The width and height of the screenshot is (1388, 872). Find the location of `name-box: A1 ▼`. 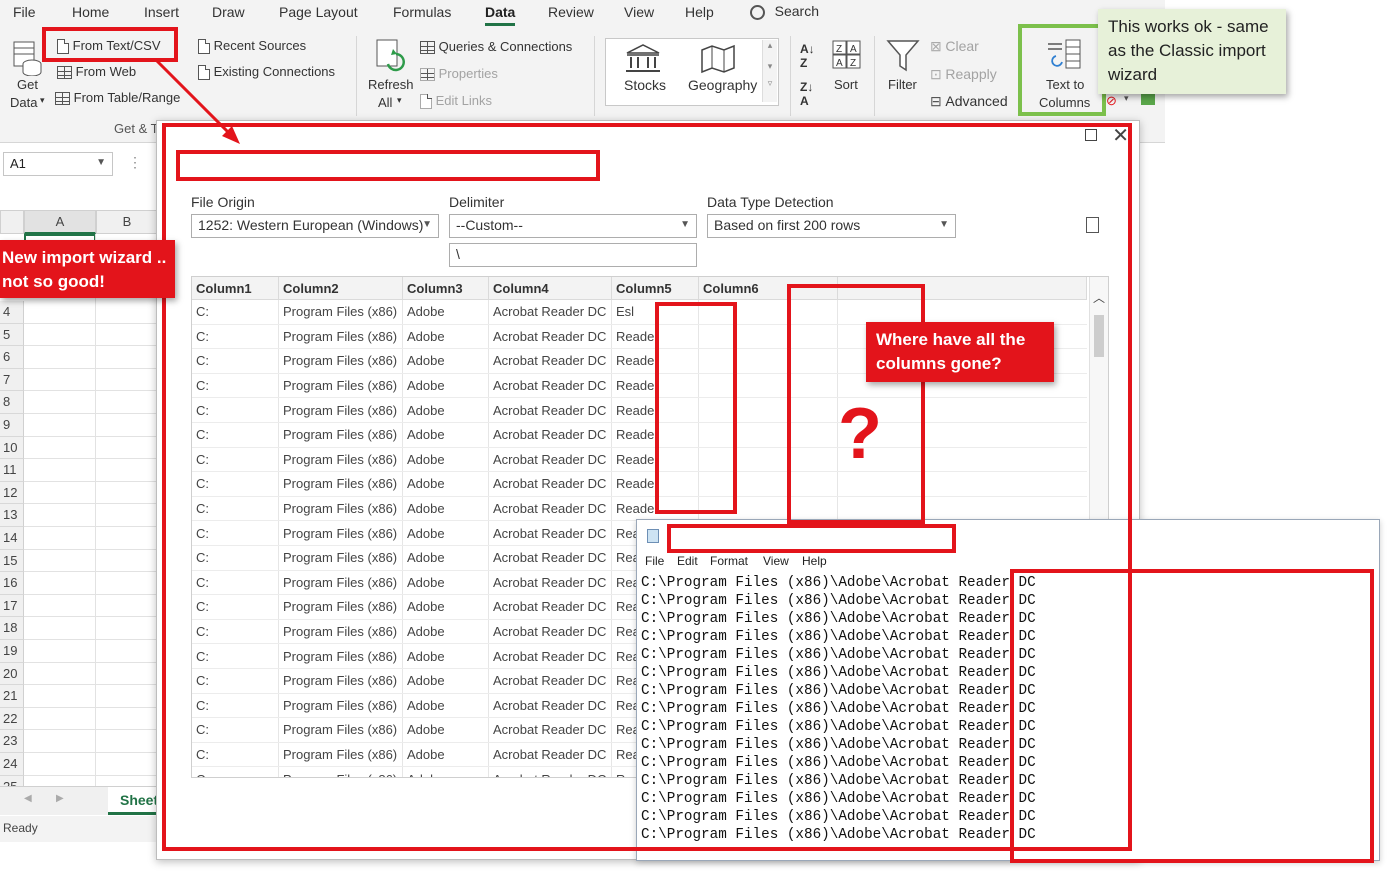

name-box: A1 ▼ is located at coordinates (58, 164).